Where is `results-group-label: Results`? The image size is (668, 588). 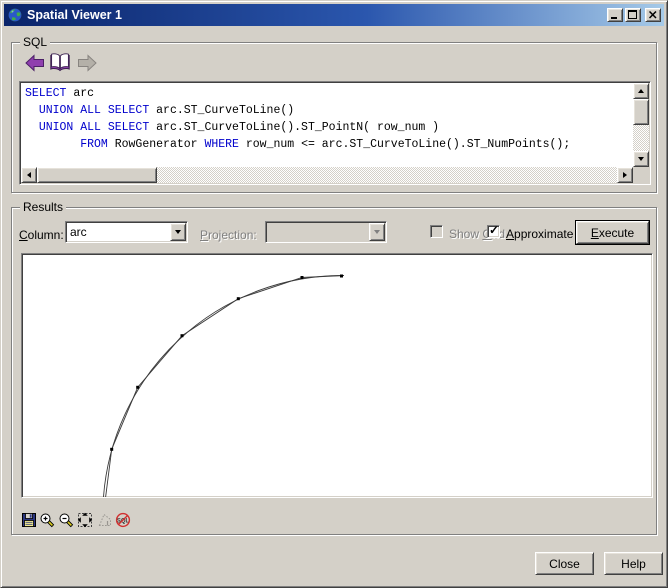
results-group-label: Results is located at coordinates (43, 207).